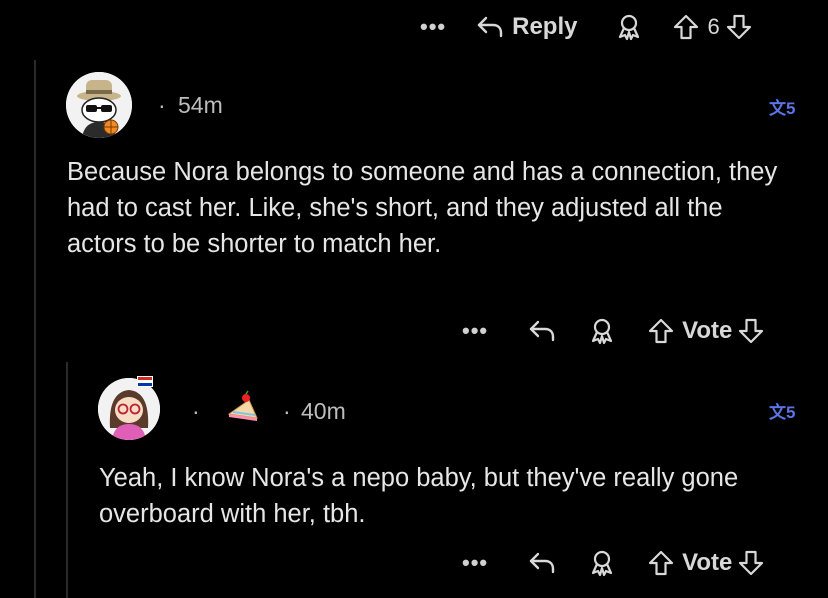 The height and width of the screenshot is (598, 828). Describe the element at coordinates (67, 480) in the screenshot. I see `thread-line-inner` at that location.